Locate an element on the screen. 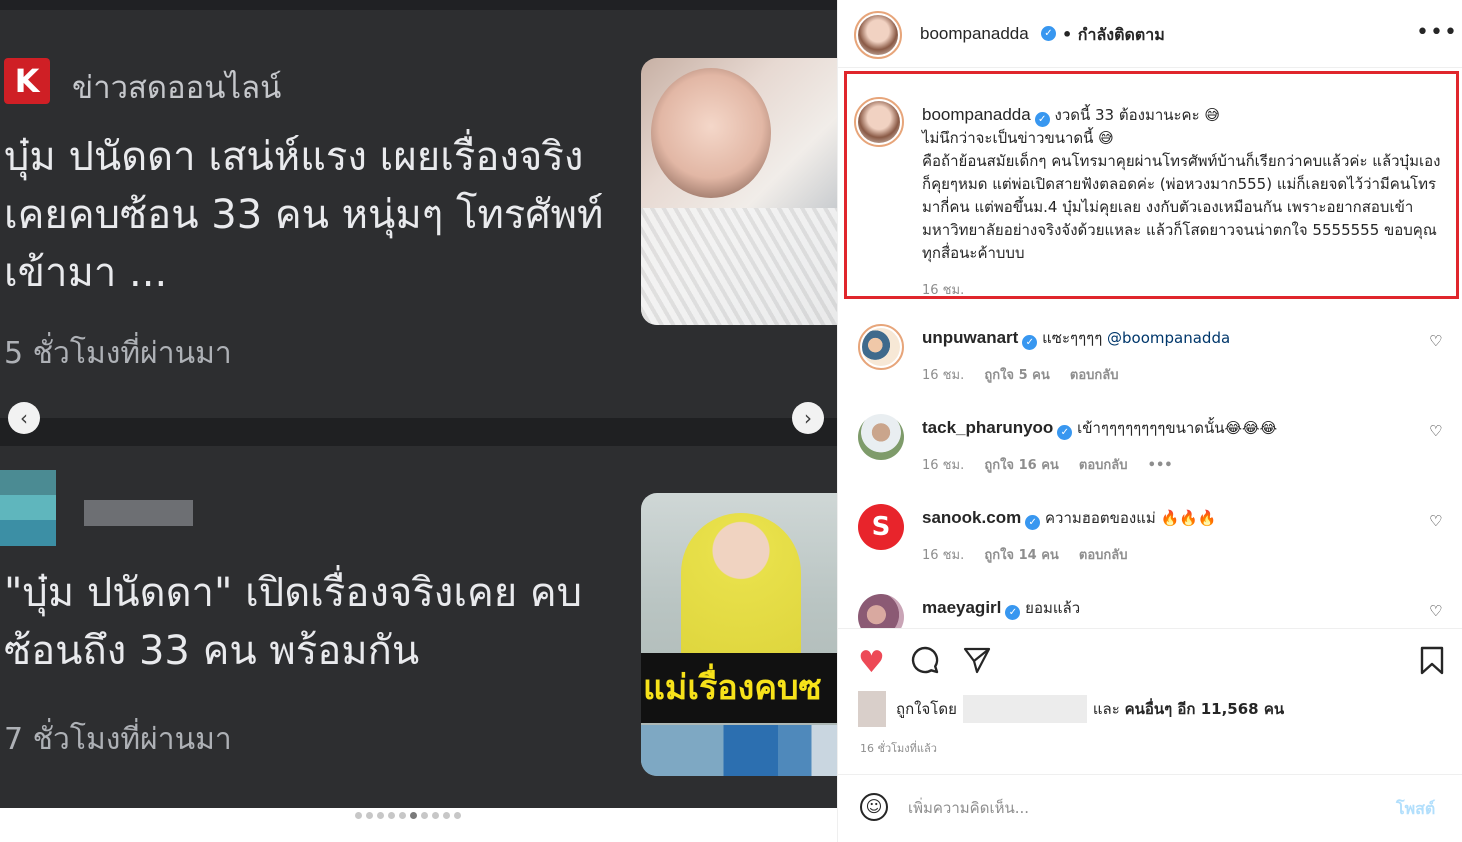 Image resolution: width=1462 pixels, height=842 pixels. comment-bubble-icon is located at coordinates (925, 663).